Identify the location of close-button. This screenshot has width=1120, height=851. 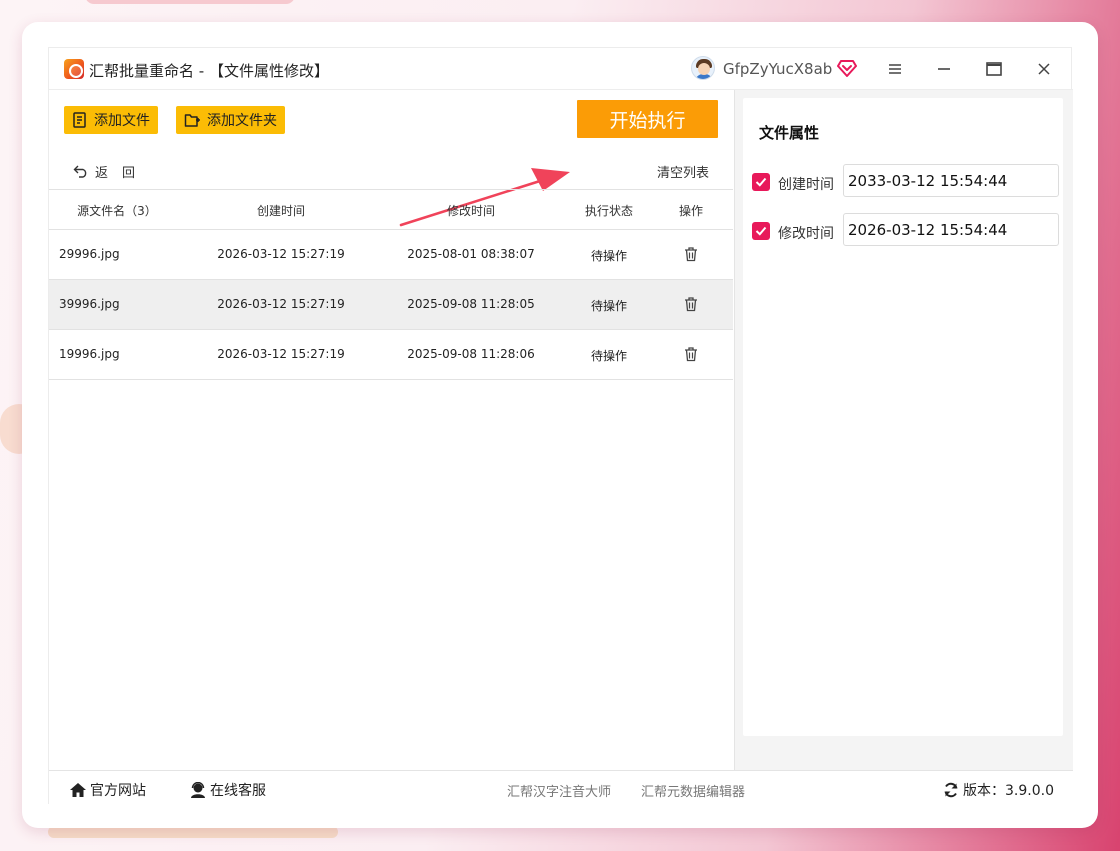
(1044, 69).